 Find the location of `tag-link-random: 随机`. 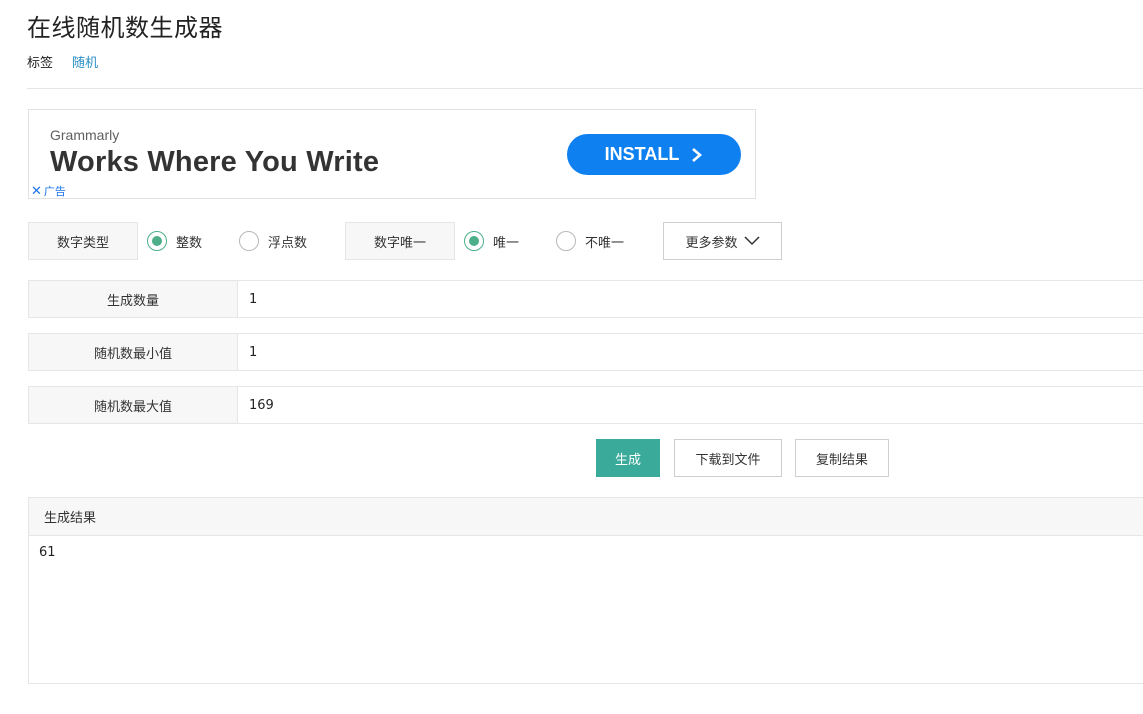

tag-link-random: 随机 is located at coordinates (85, 61).